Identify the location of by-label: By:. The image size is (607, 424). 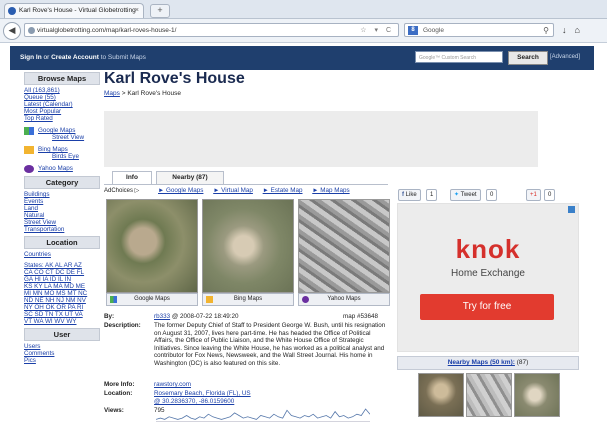
(109, 316).